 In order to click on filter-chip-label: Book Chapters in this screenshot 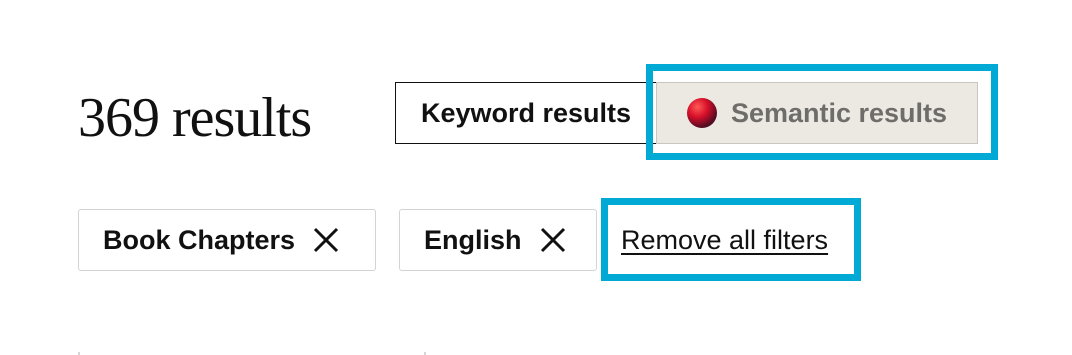, I will do `click(199, 239)`.